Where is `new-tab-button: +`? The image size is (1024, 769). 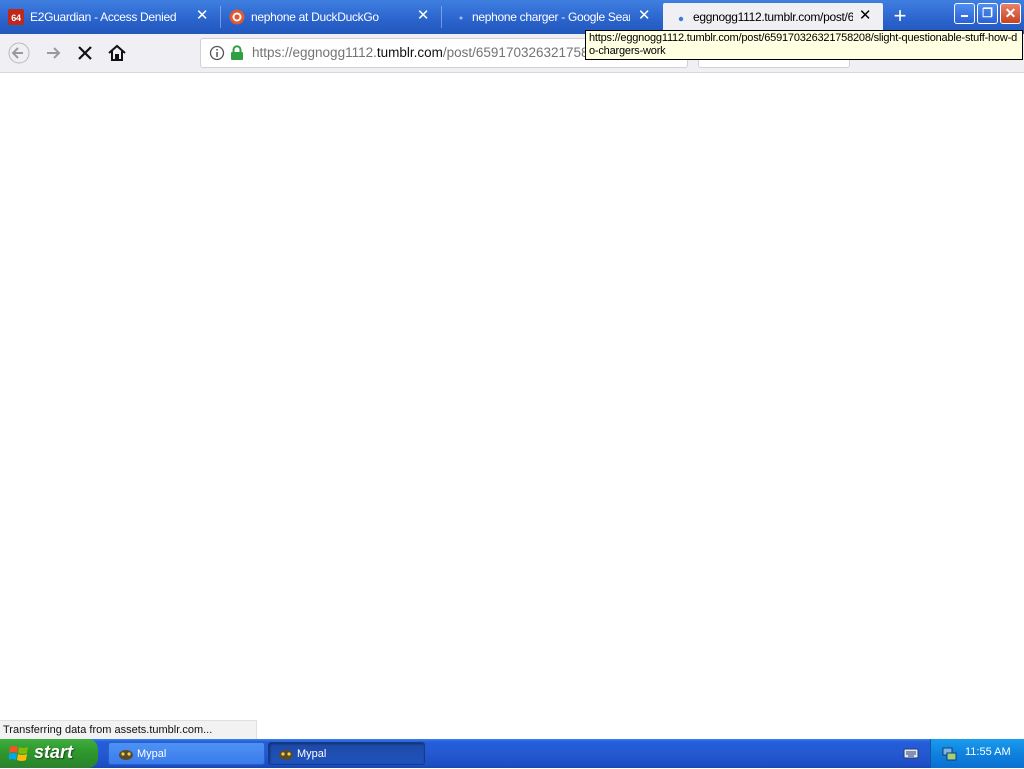 new-tab-button: + is located at coordinates (900, 16).